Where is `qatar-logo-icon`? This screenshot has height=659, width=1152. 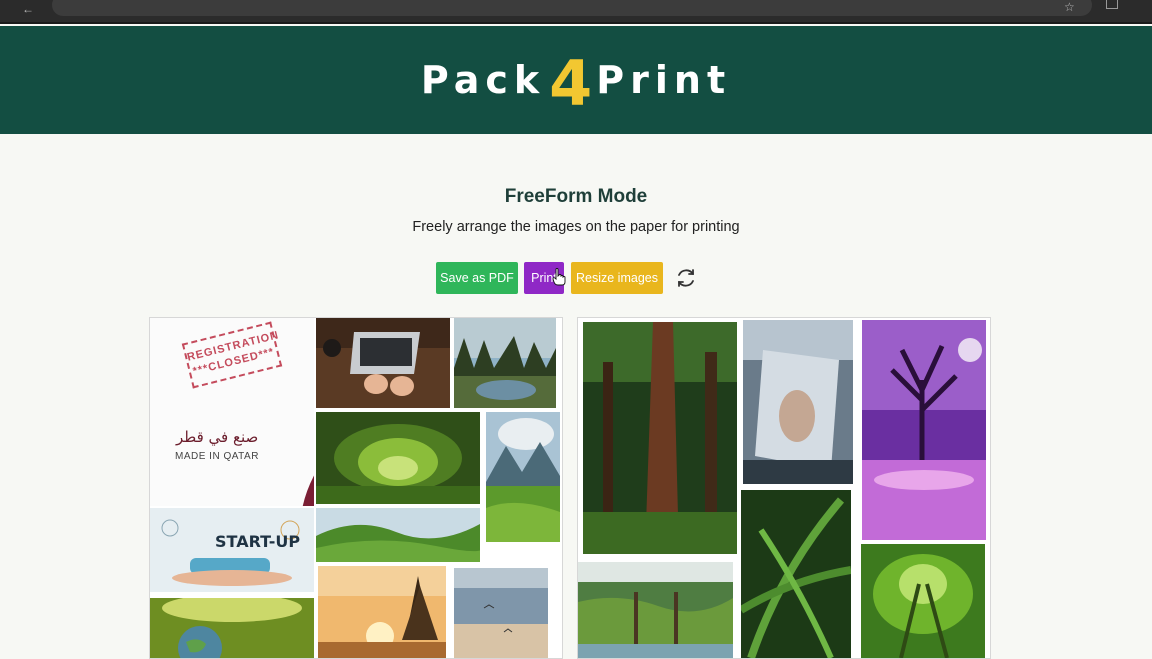
qatar-logo-icon is located at coordinates (308, 490).